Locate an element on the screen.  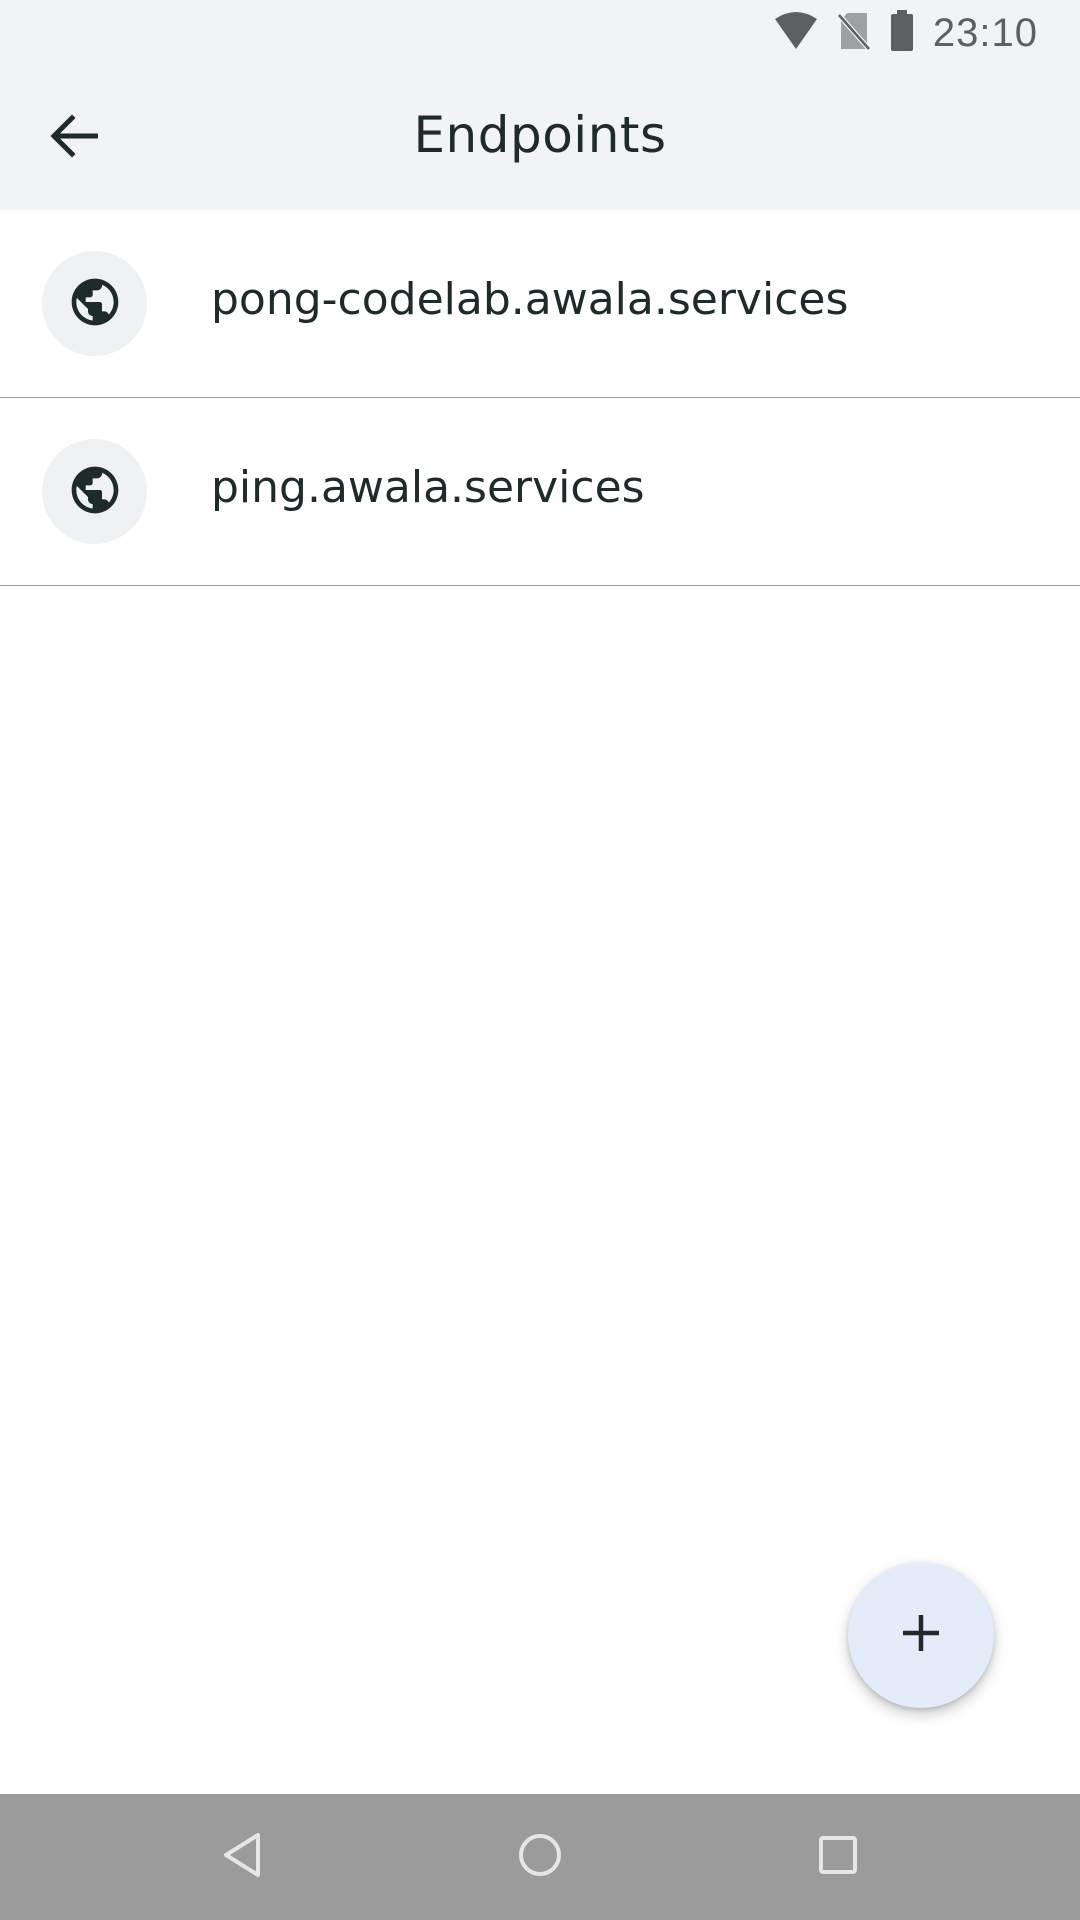
nav-home-icon is located at coordinates (540, 1857).